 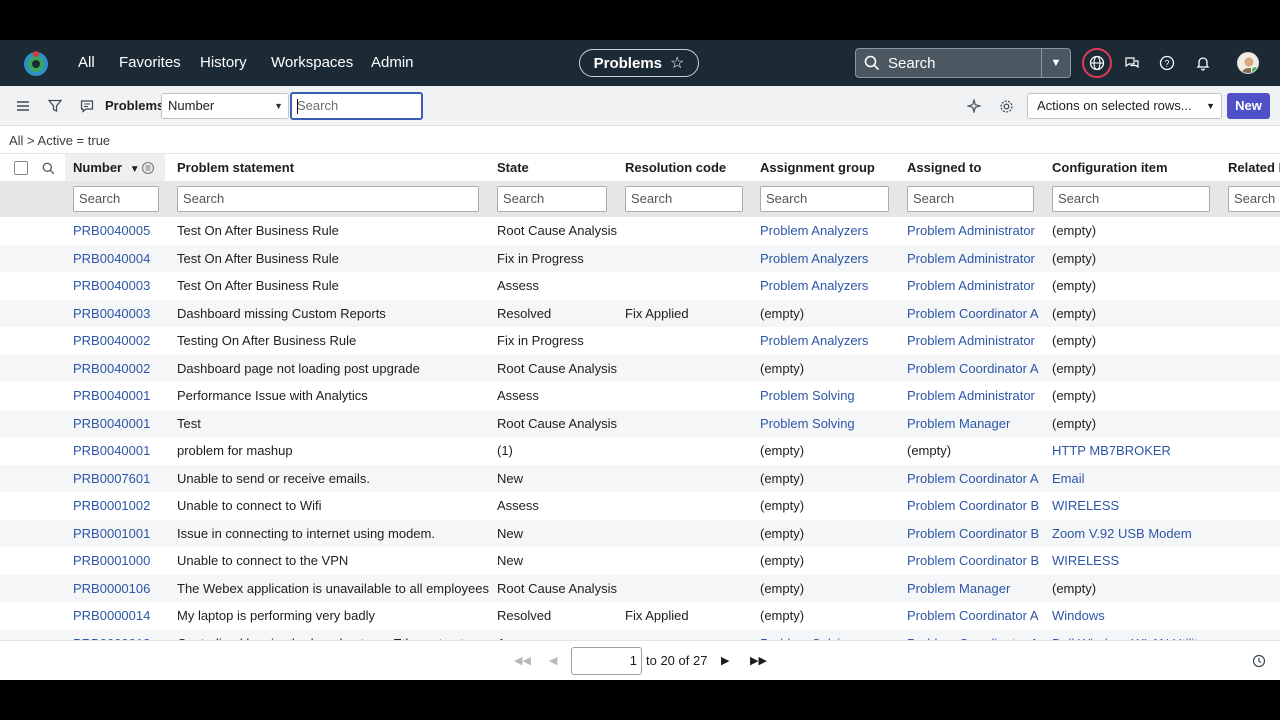 What do you see at coordinates (1259, 661) in the screenshot?
I see `clock-icon` at bounding box center [1259, 661].